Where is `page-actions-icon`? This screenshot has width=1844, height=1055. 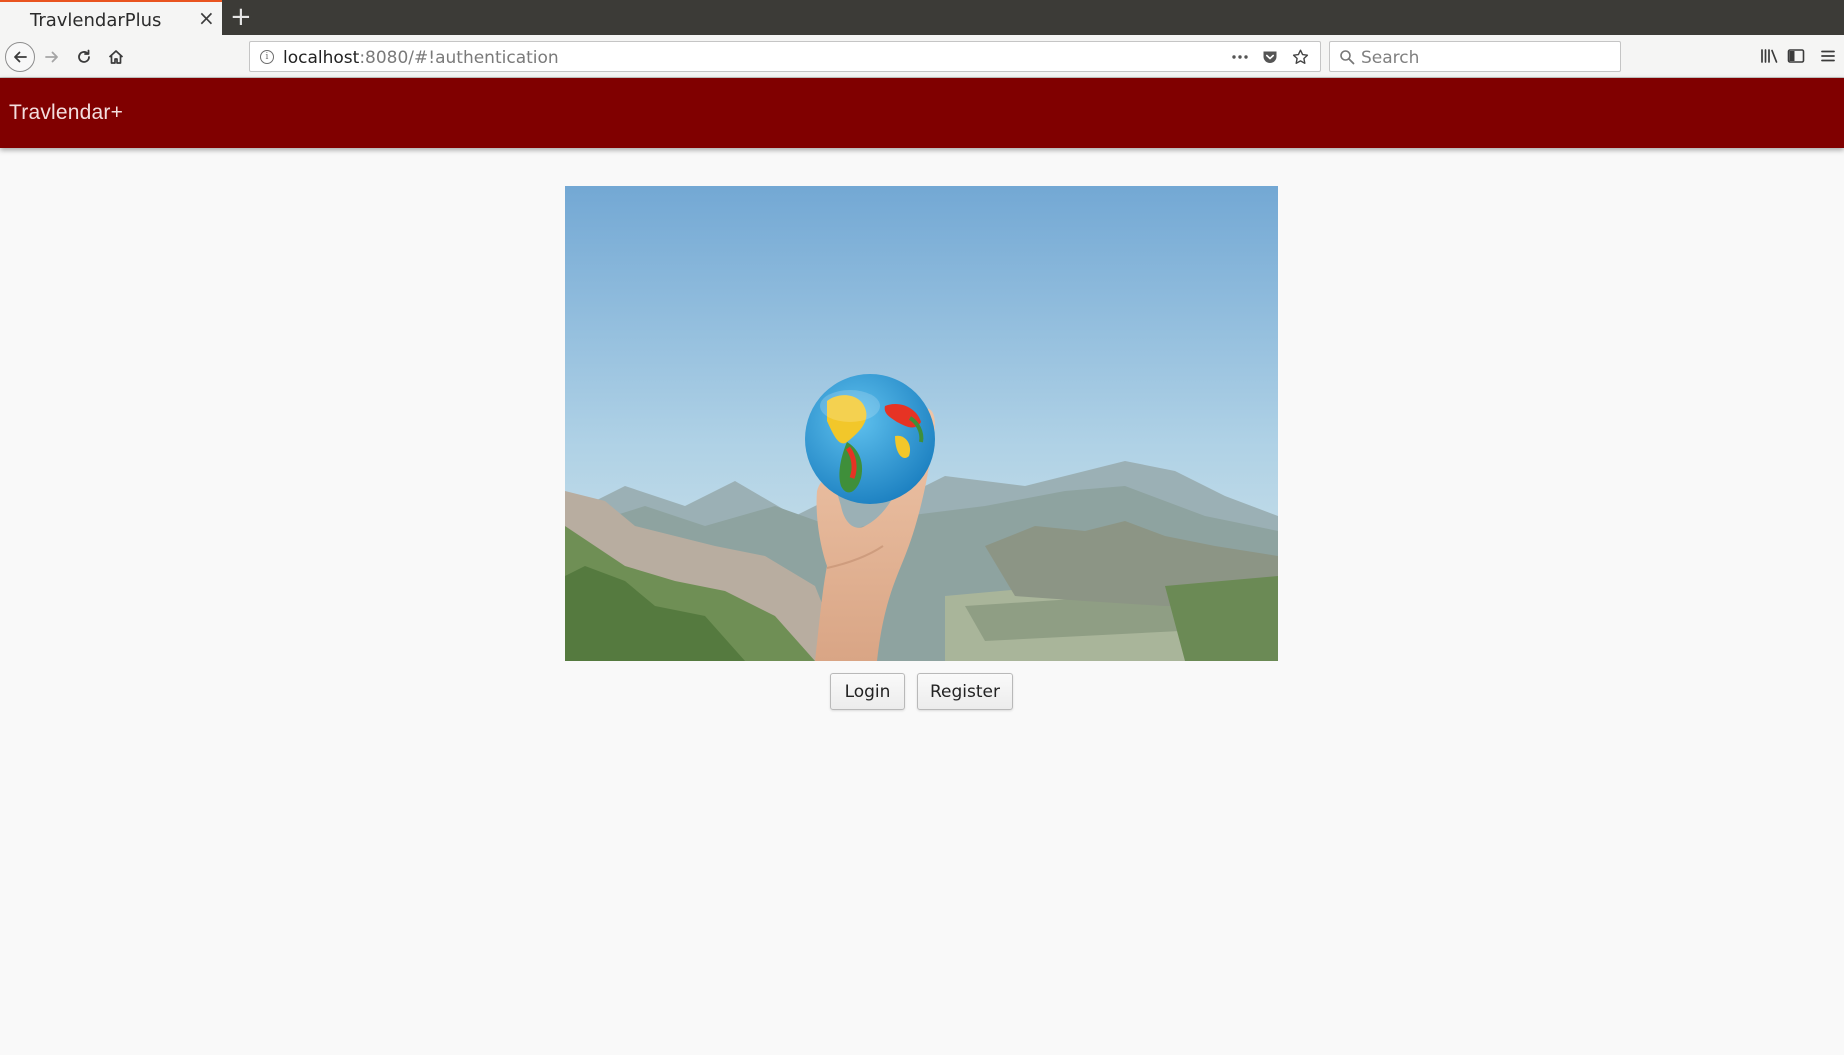
page-actions-icon is located at coordinates (1240, 57).